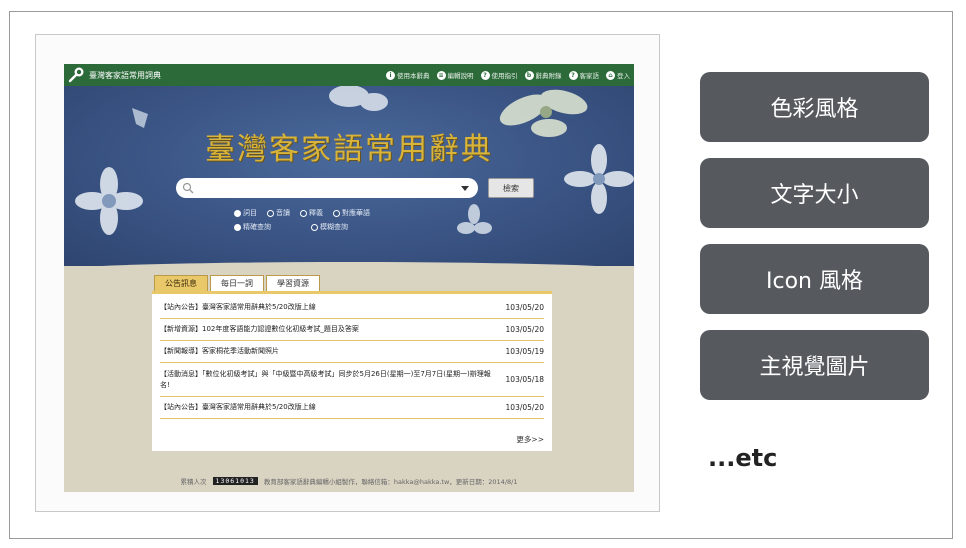 The image size is (966, 548). I want to click on nav-item-editorial: ≡ 編輯說明, so click(455, 75).